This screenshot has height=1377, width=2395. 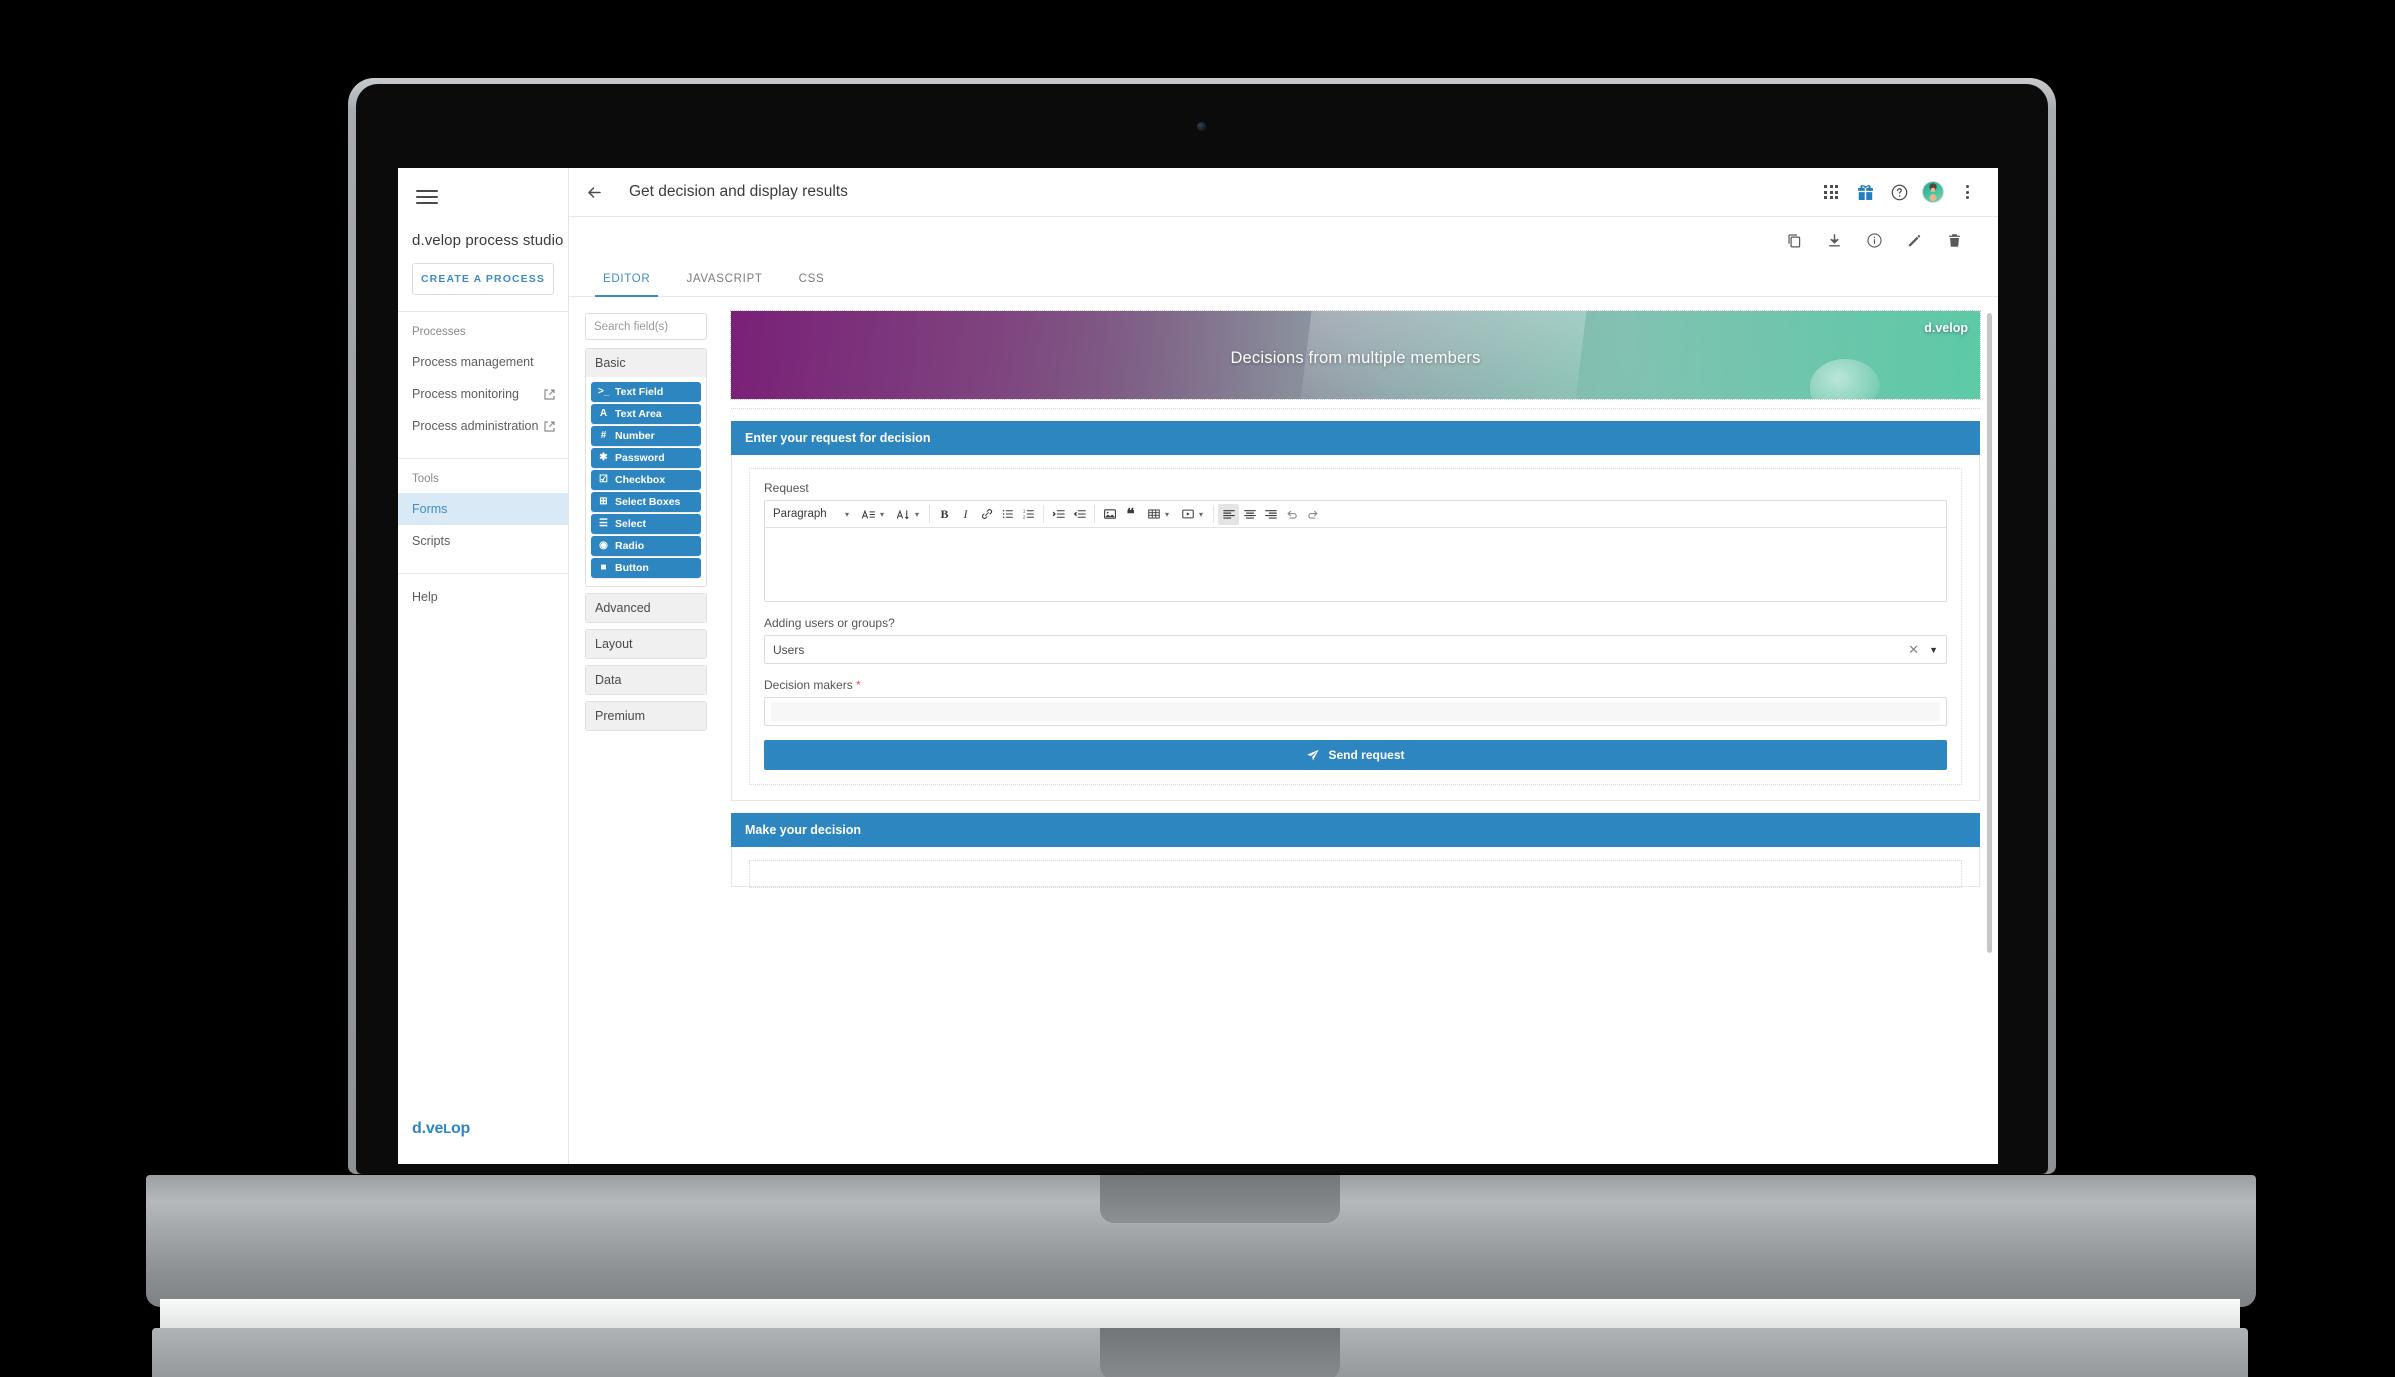 I want to click on italic-icon: I, so click(x=965, y=514).